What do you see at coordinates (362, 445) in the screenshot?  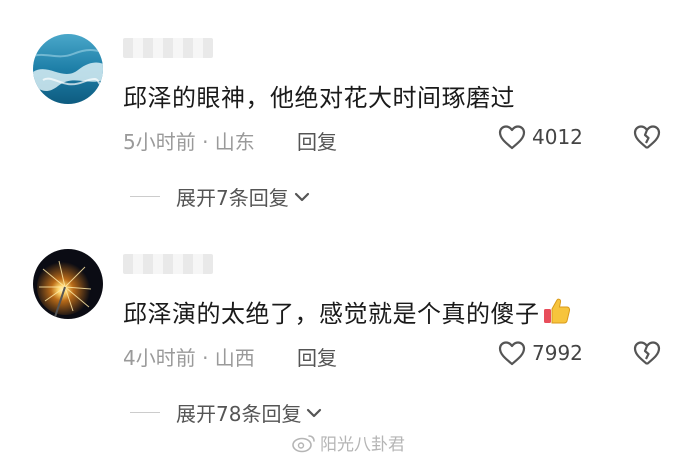 I see `watermark-text: 阳光八卦君` at bounding box center [362, 445].